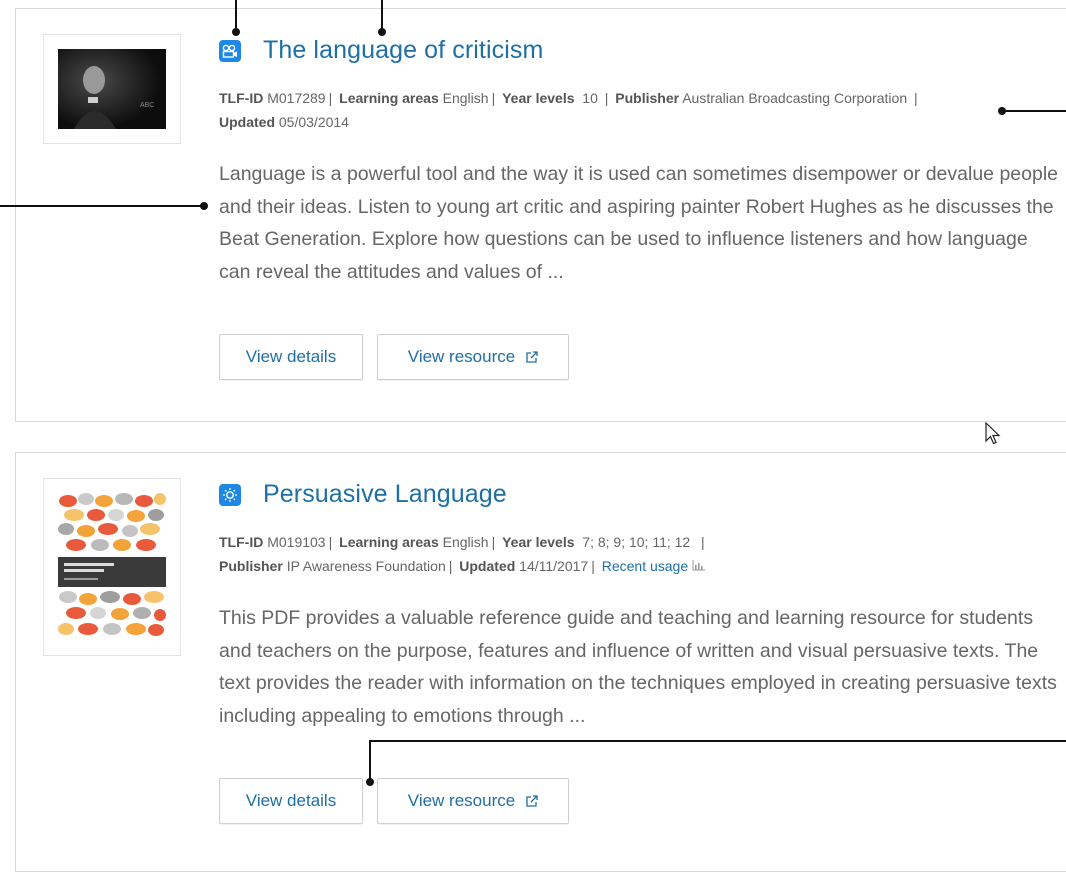 This screenshot has width=1066, height=872. Describe the element at coordinates (296, 542) in the screenshot. I see `tlf-id-value: M019103` at that location.